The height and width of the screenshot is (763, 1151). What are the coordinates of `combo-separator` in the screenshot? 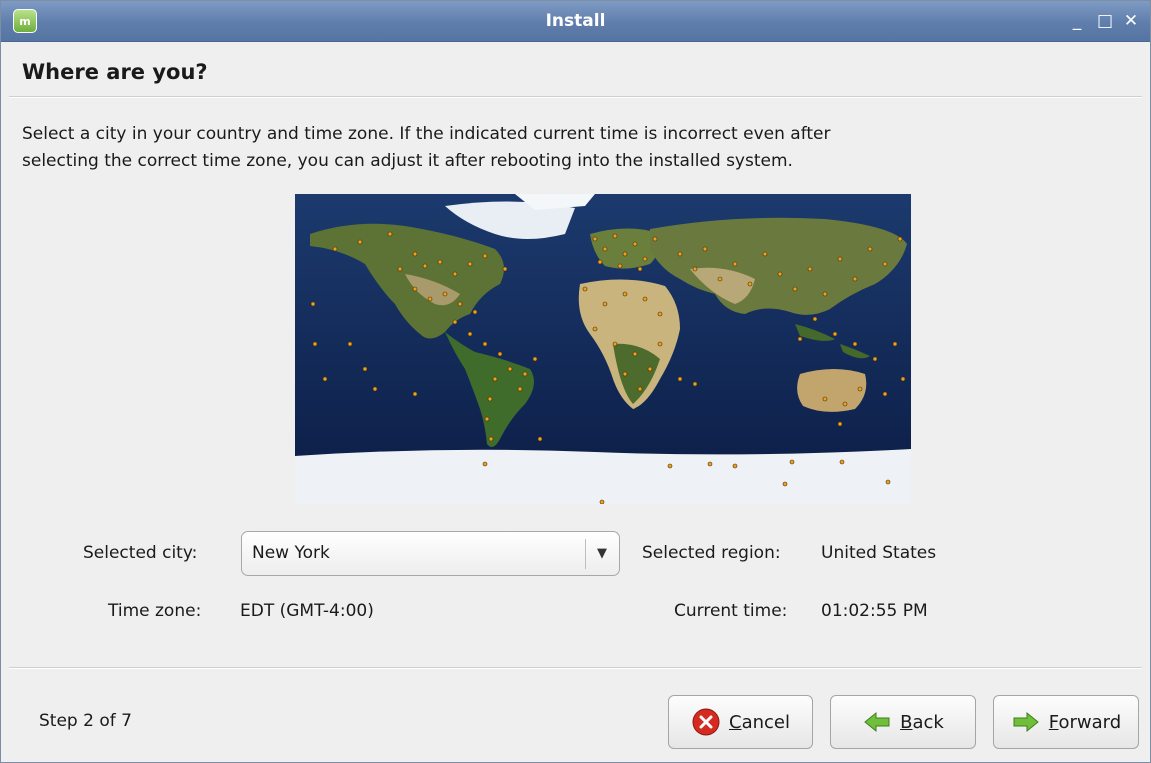 It's located at (585, 554).